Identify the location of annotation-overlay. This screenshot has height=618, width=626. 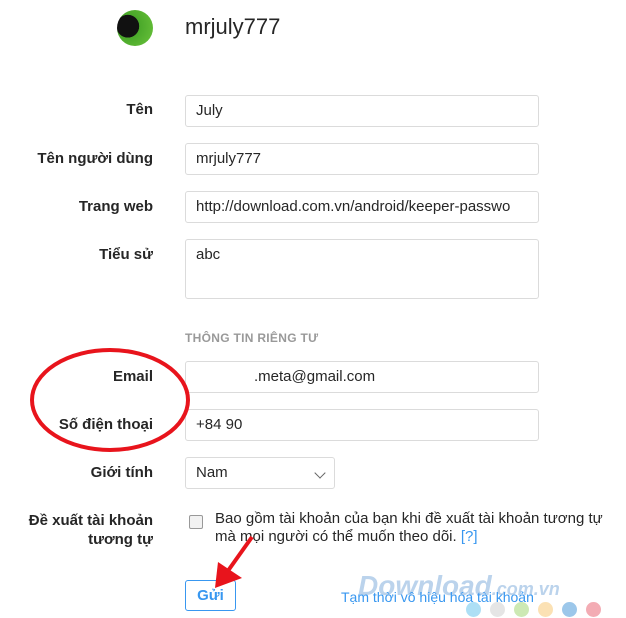
(142, 468).